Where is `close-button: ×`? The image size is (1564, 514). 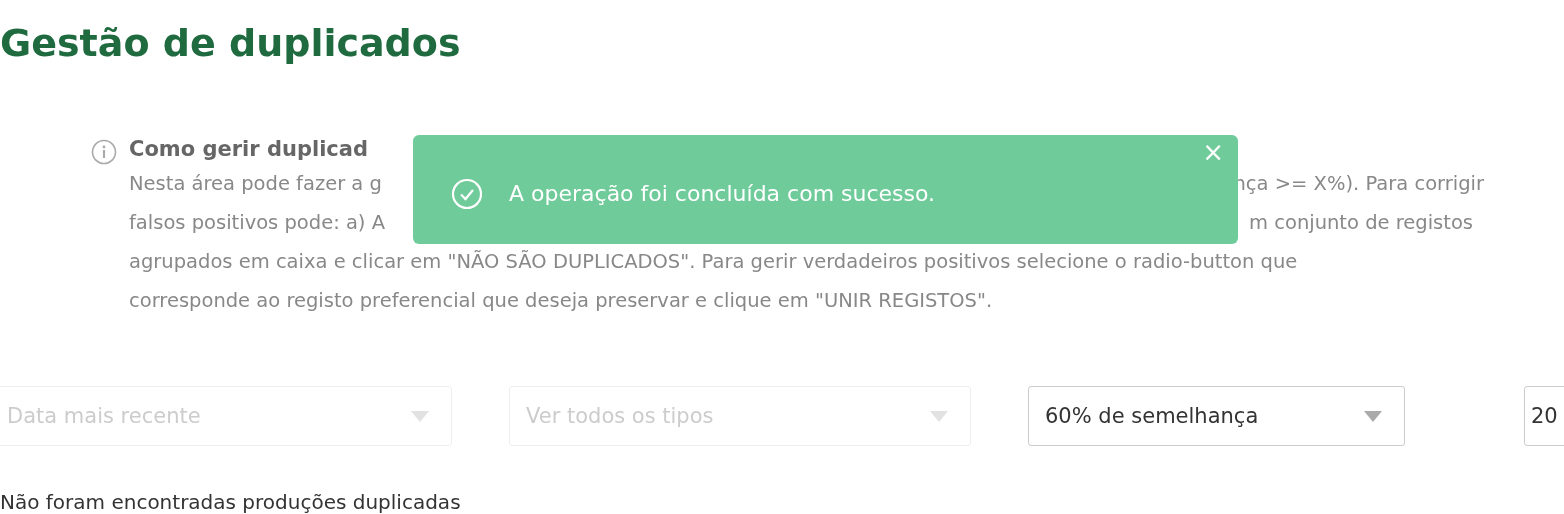
close-button: × is located at coordinates (1213, 152).